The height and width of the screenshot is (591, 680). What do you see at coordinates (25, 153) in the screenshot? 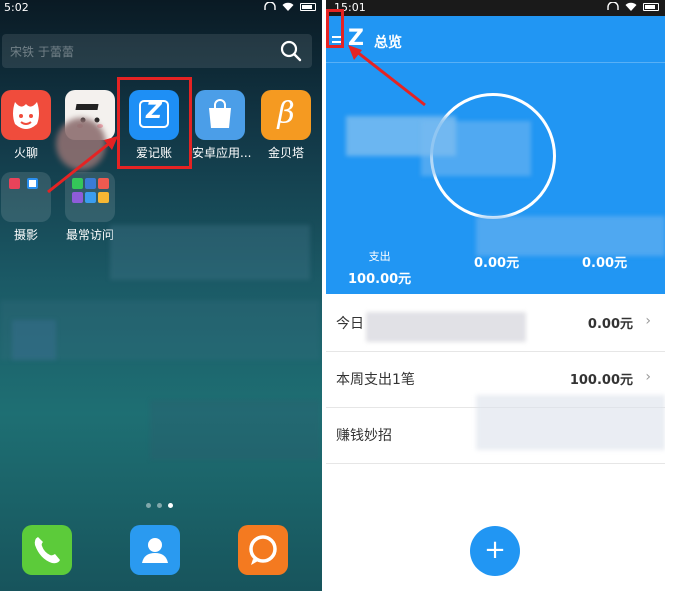
I see `app-label: 火聊` at bounding box center [25, 153].